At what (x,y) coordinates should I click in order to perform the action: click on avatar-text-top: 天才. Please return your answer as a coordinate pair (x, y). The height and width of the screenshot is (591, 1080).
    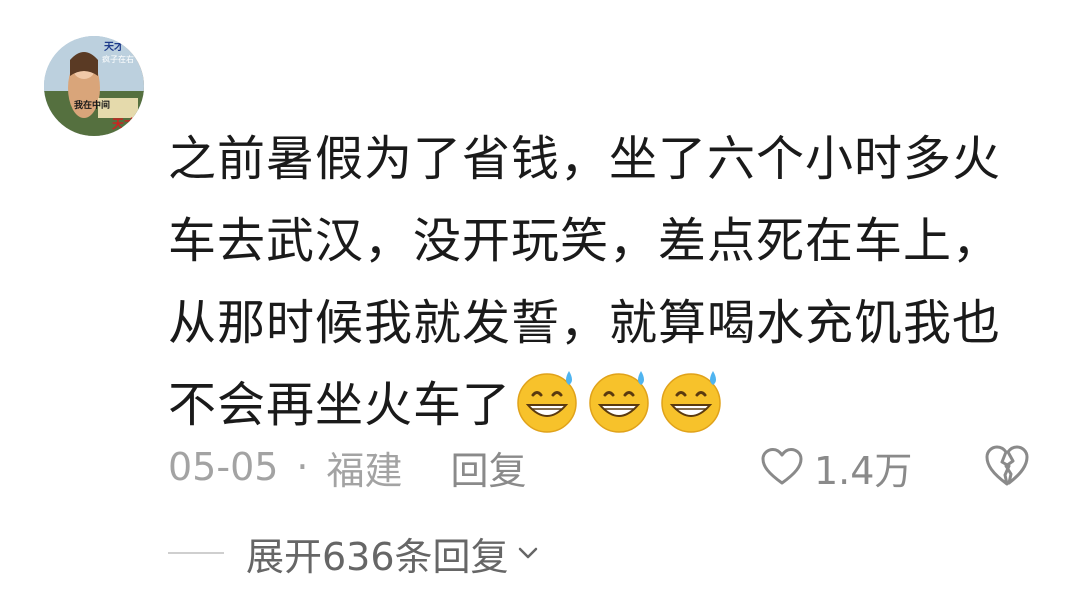
    Looking at the image, I should click on (114, 46).